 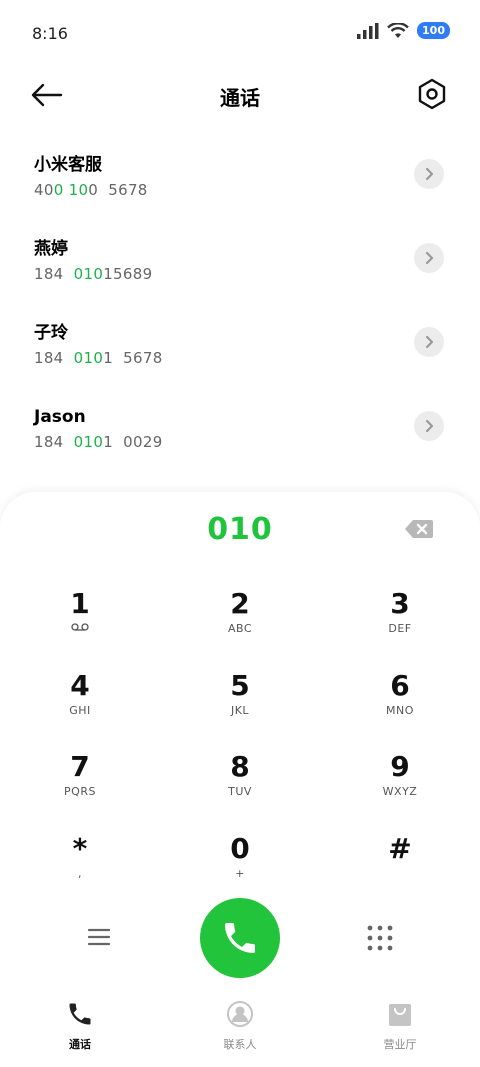 I want to click on status-icons: 100, so click(x=403, y=30).